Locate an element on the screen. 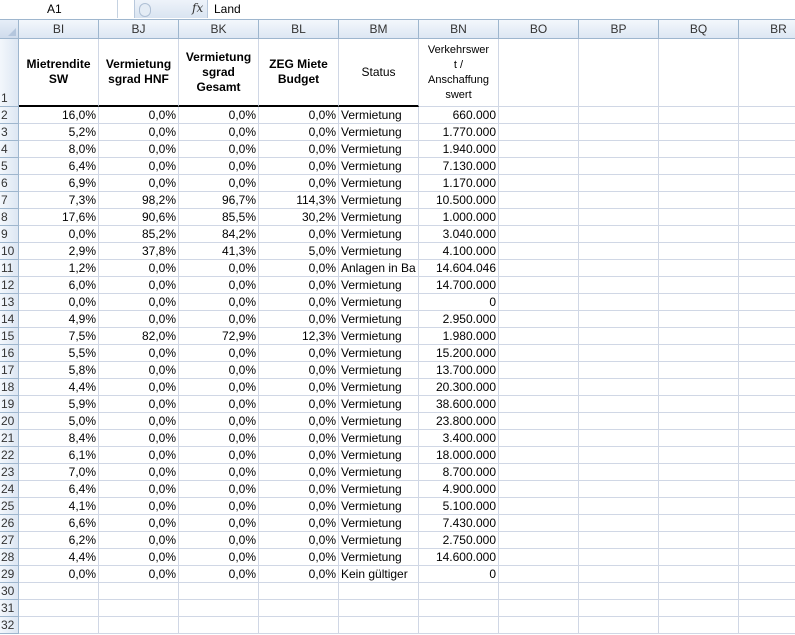 The height and width of the screenshot is (635, 795). select-all-button is located at coordinates (9, 29).